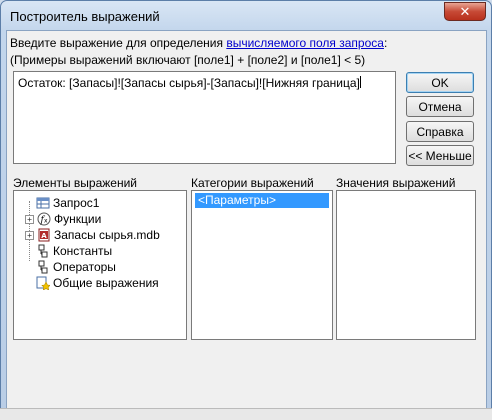 The image size is (492, 420). I want to click on svg-text: x, so click(46, 221).